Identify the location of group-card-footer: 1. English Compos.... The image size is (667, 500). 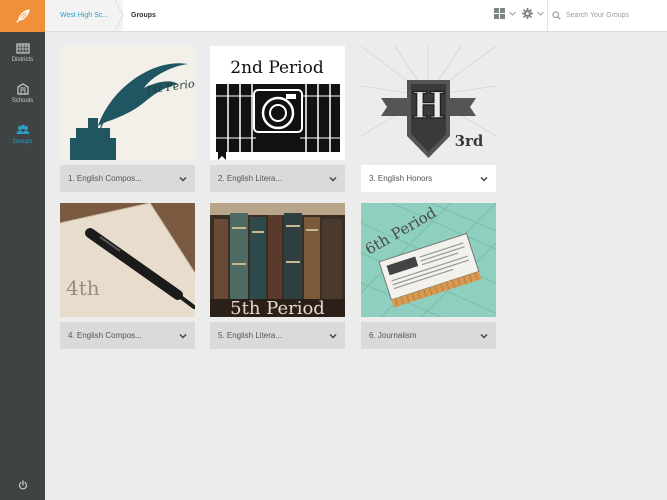
(127, 178).